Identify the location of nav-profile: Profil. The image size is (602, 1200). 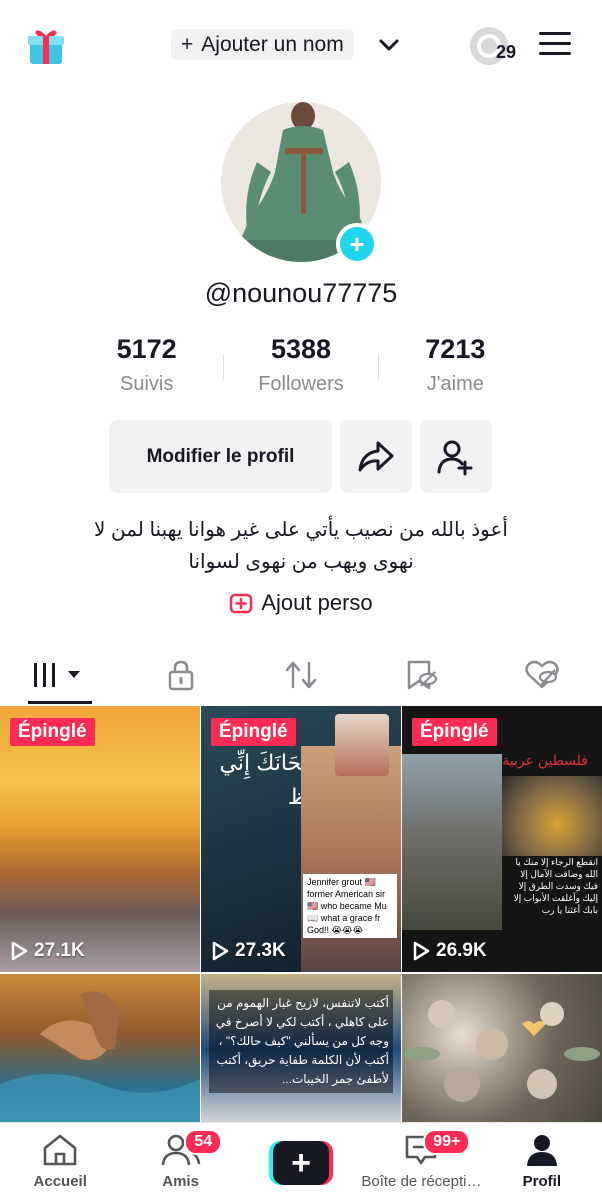
(542, 1161).